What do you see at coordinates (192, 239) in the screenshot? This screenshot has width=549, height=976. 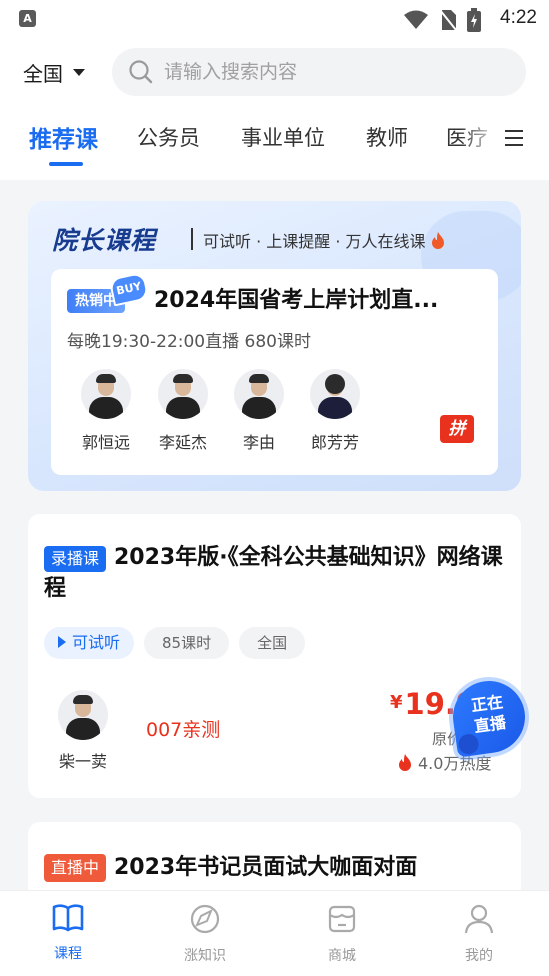 I see `divider` at bounding box center [192, 239].